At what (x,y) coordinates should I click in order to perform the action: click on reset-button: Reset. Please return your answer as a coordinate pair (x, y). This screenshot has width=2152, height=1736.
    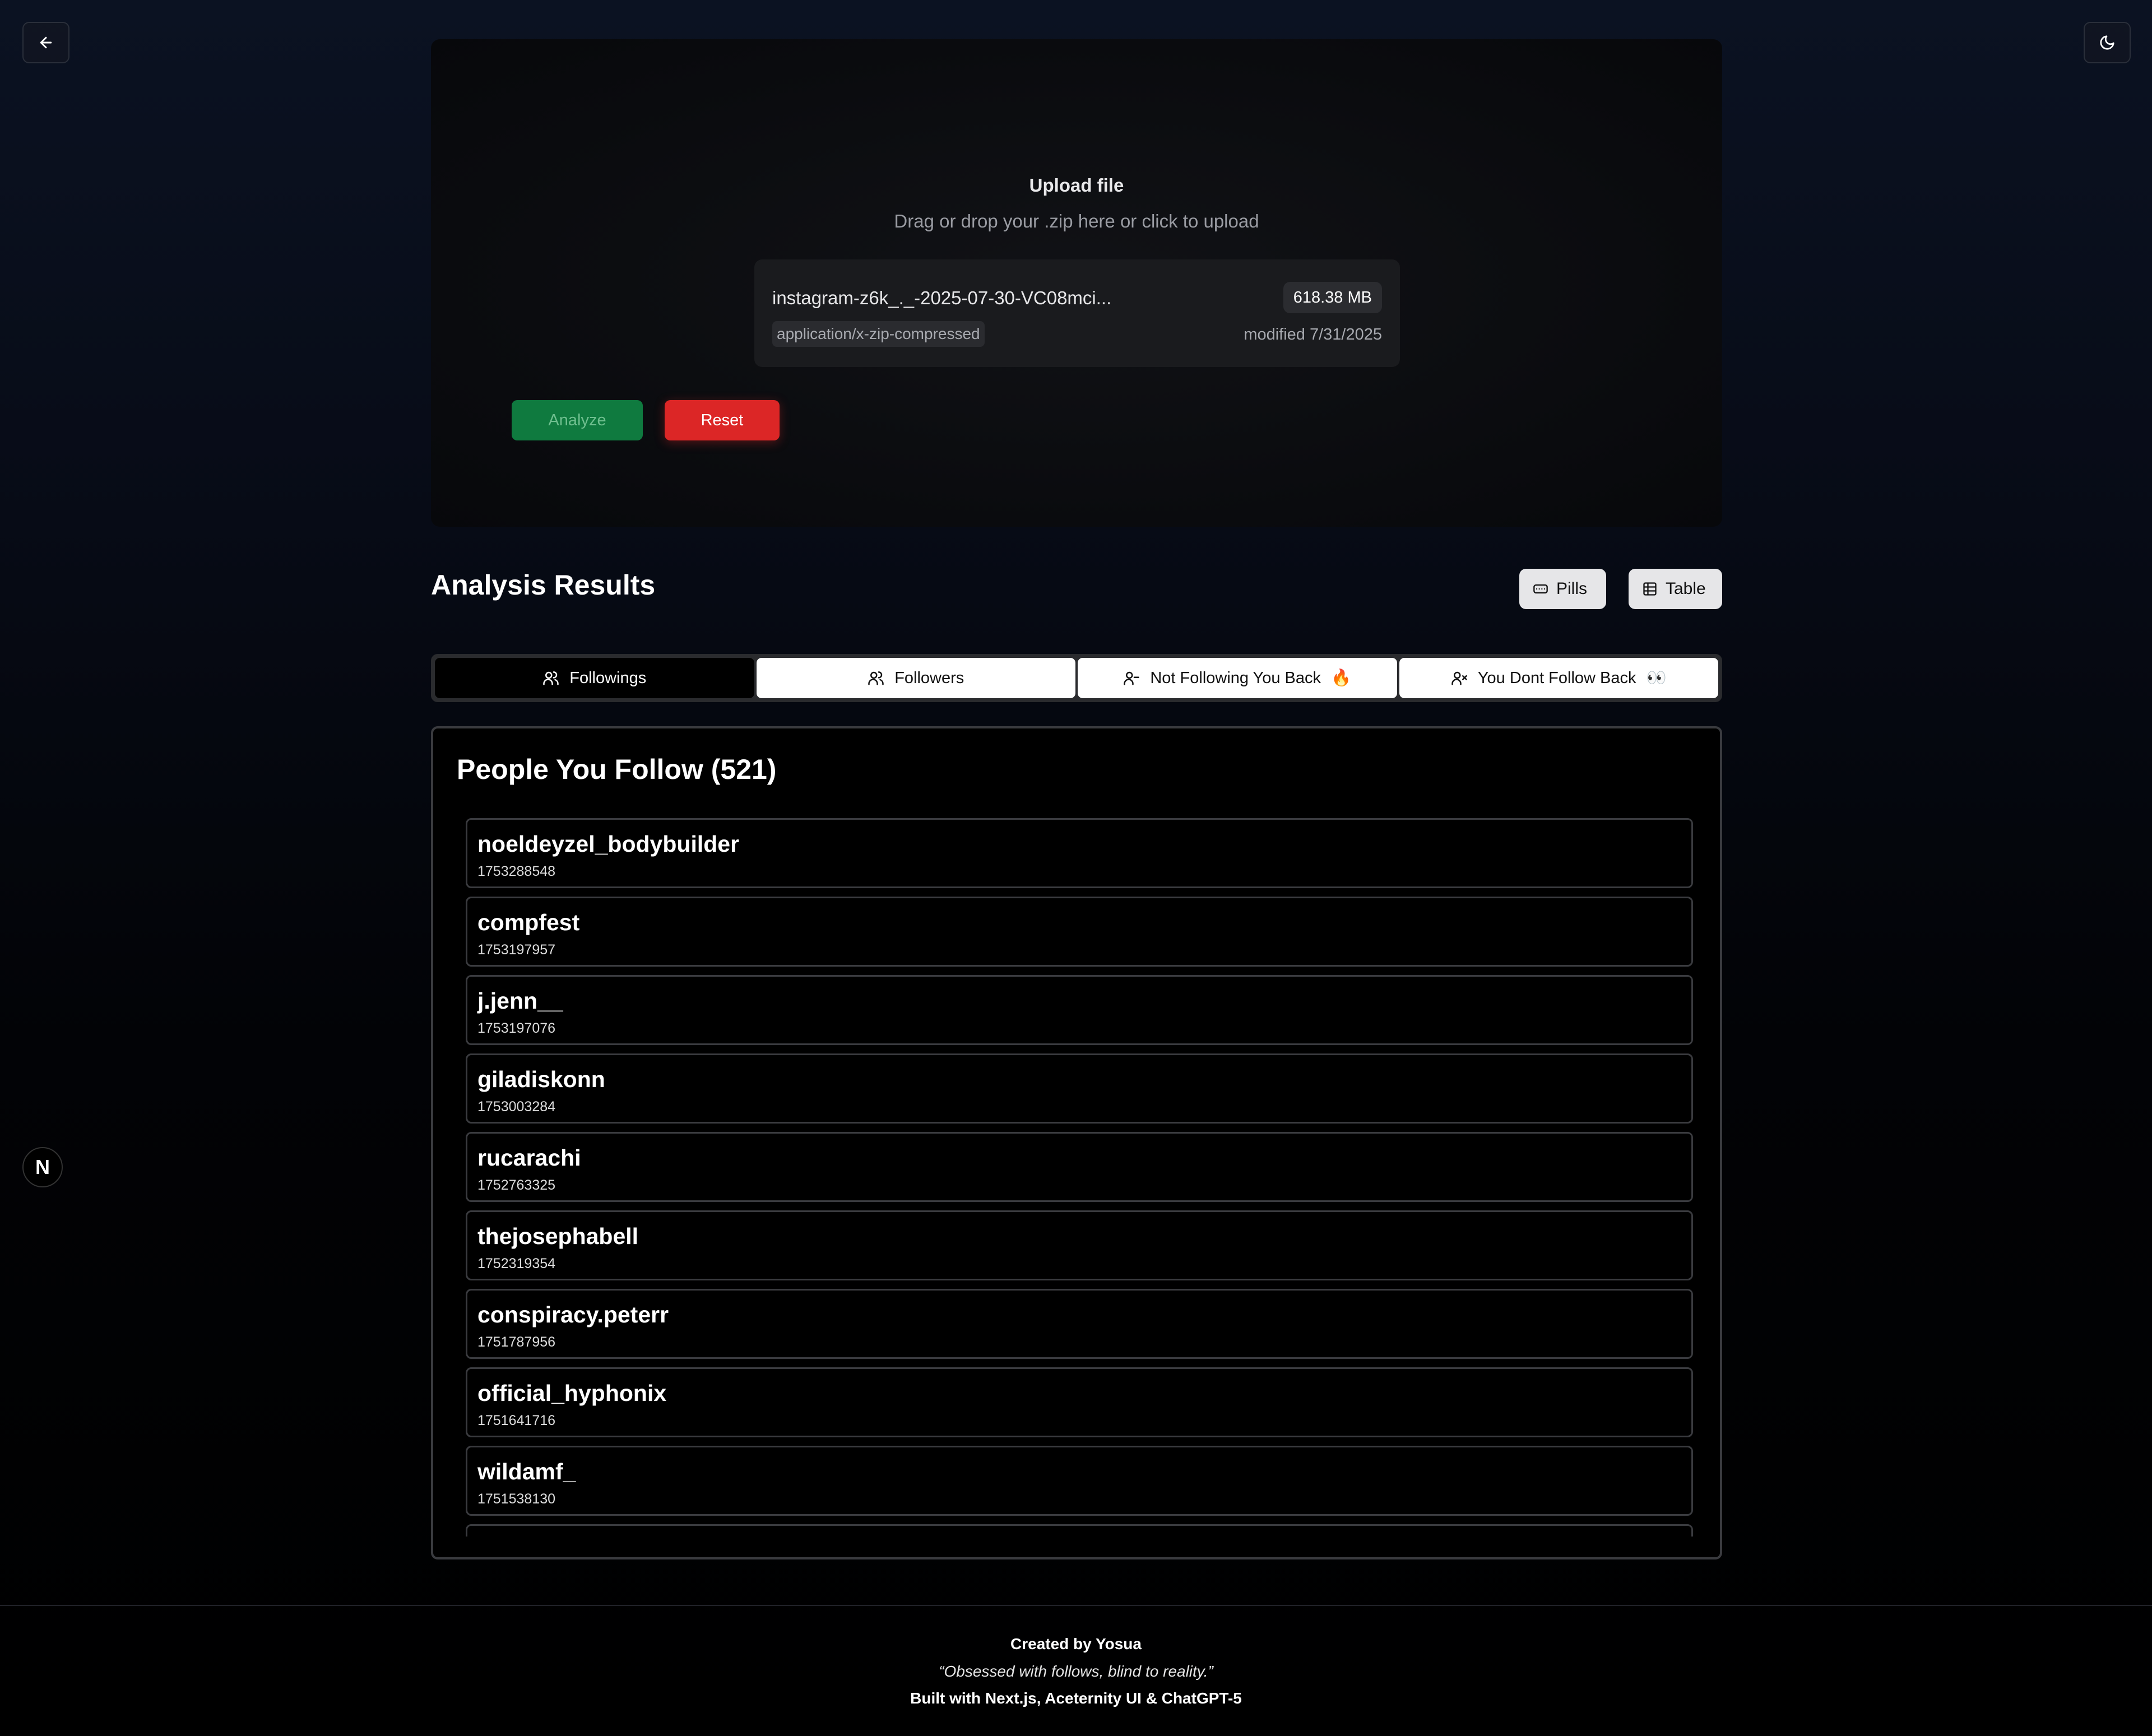
    Looking at the image, I should click on (722, 420).